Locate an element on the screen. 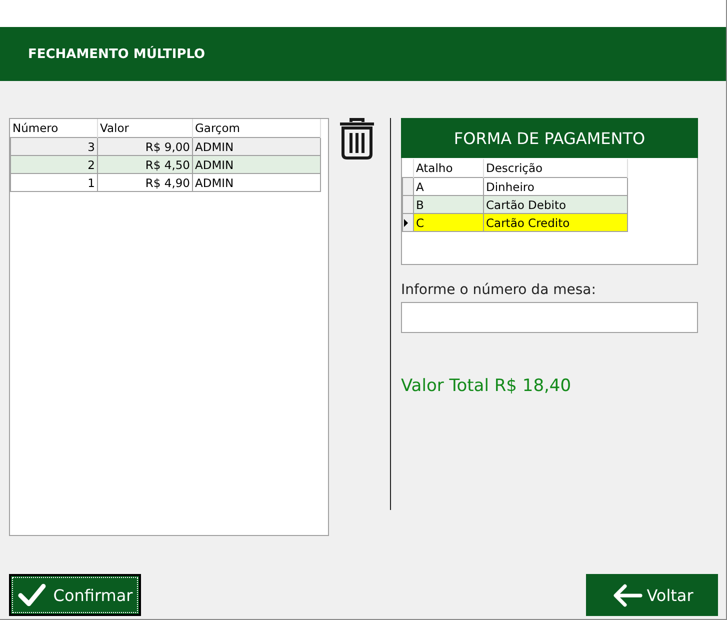  trash-icon is located at coordinates (357, 139).